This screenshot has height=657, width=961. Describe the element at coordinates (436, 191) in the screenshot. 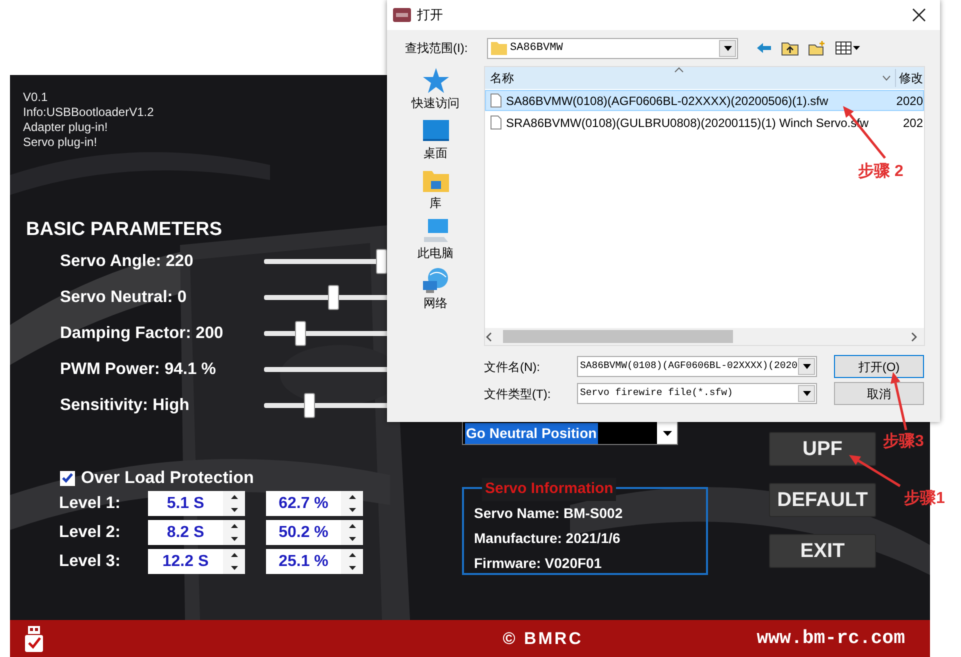

I see `place-item: 库` at that location.